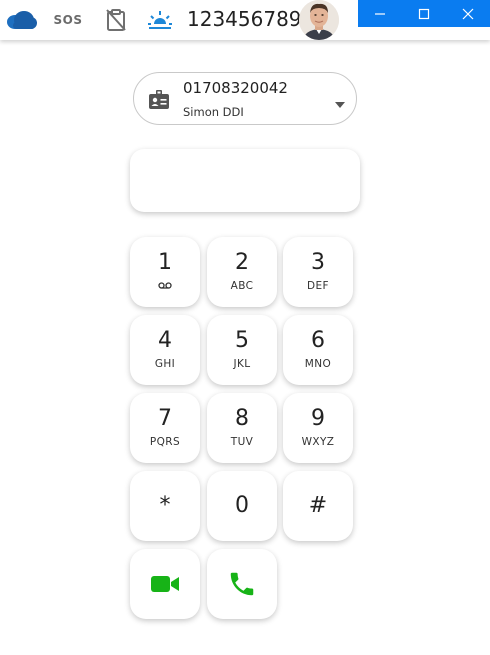 Image resolution: width=490 pixels, height=655 pixels. Describe the element at coordinates (245, 98) in the screenshot. I see `ddi-selector: 01708320042 Simon DDI` at that location.